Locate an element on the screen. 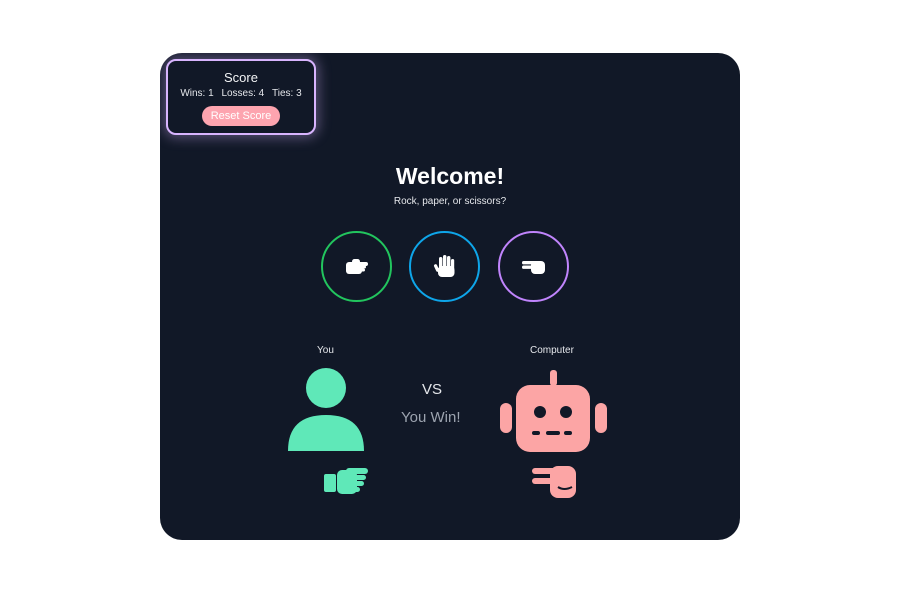  user-icon is located at coordinates (326, 409).